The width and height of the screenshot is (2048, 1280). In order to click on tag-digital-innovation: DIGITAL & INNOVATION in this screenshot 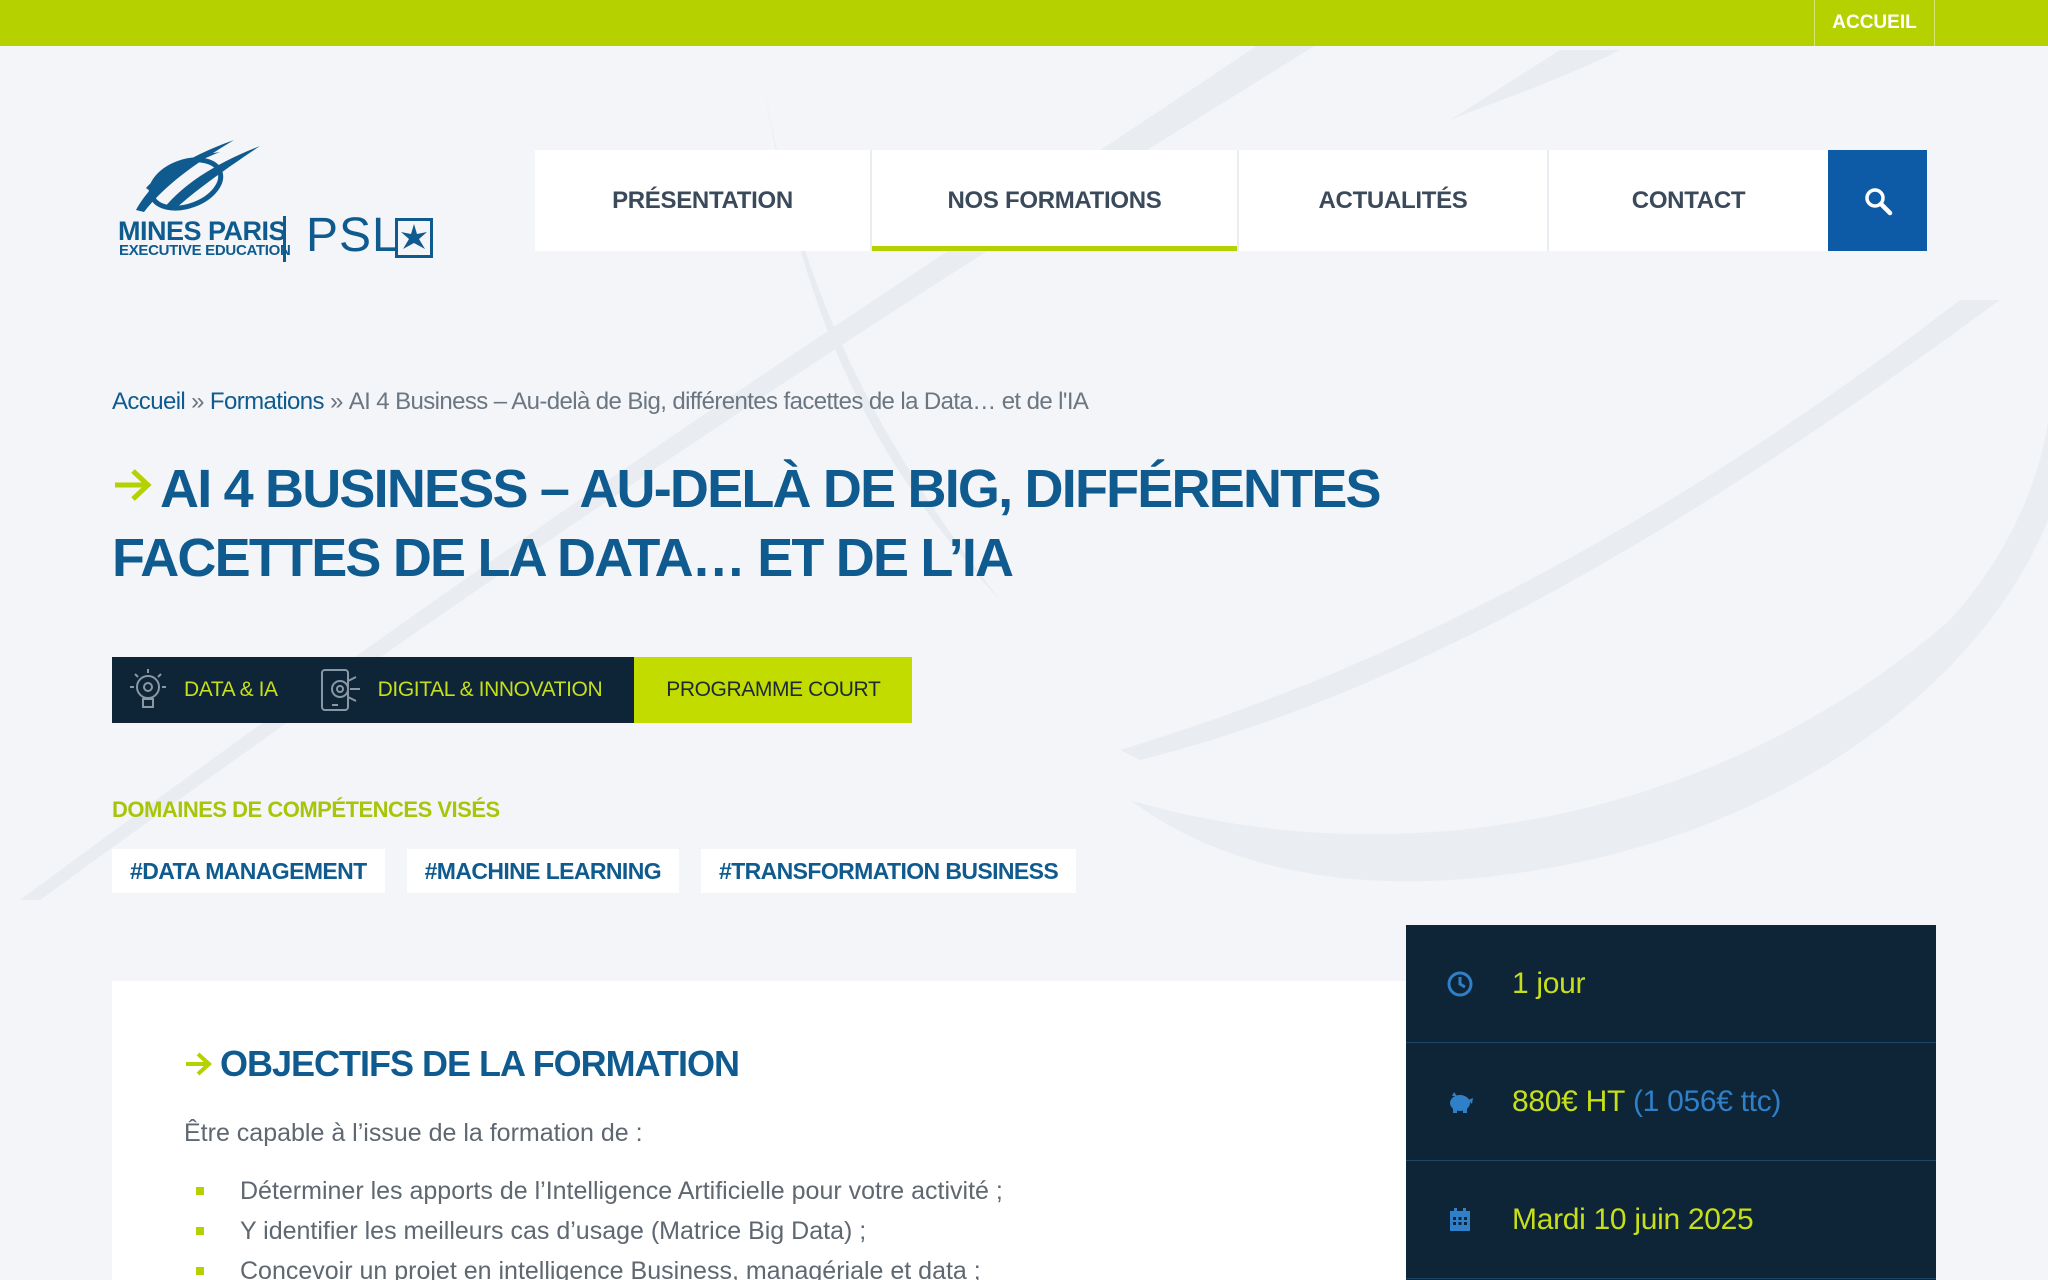, I will do `click(460, 690)`.